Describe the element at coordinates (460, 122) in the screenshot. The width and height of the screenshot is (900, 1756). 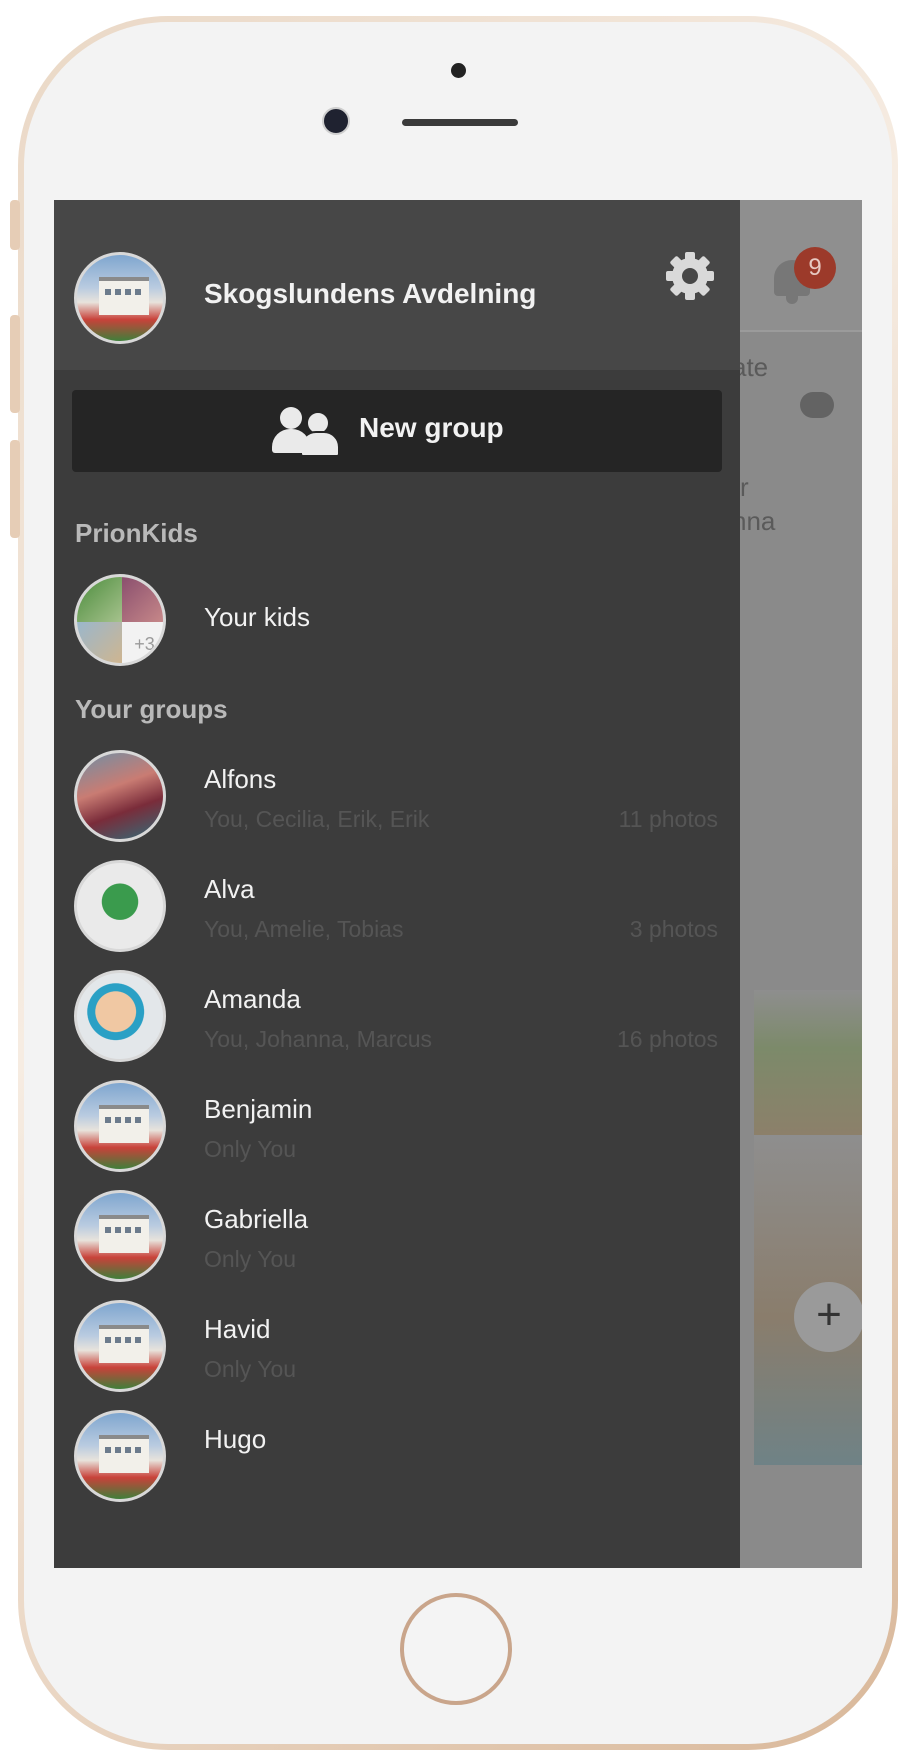
I see `earpiece-speaker` at that location.